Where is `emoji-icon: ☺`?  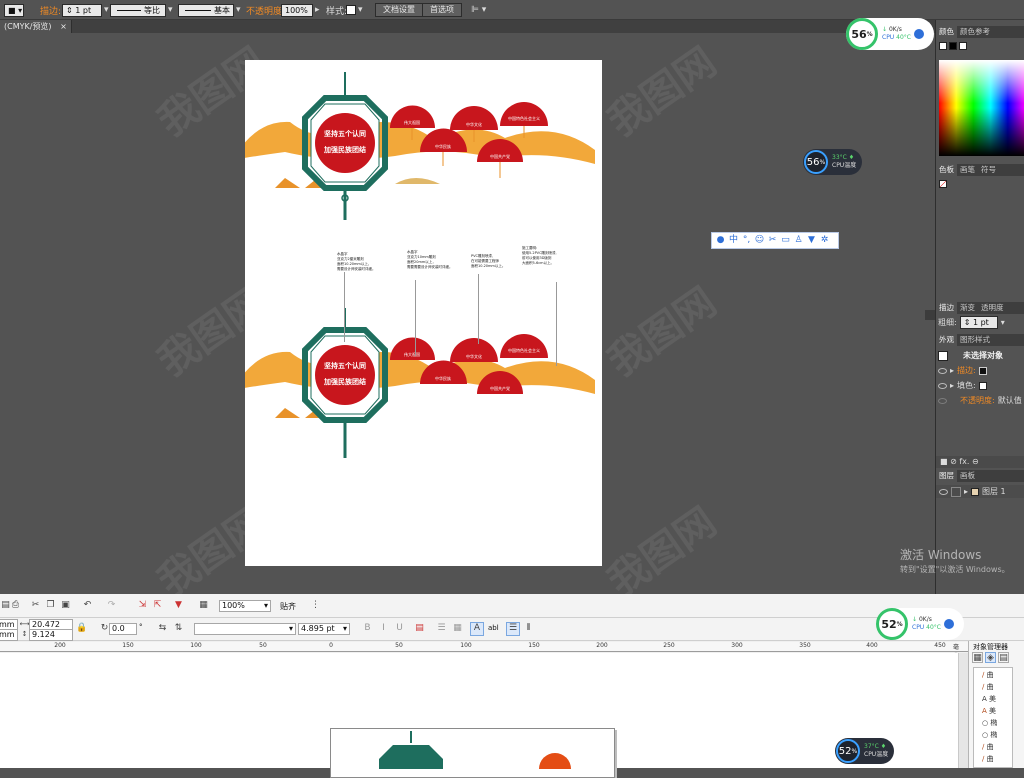 emoji-icon: ☺ is located at coordinates (759, 240).